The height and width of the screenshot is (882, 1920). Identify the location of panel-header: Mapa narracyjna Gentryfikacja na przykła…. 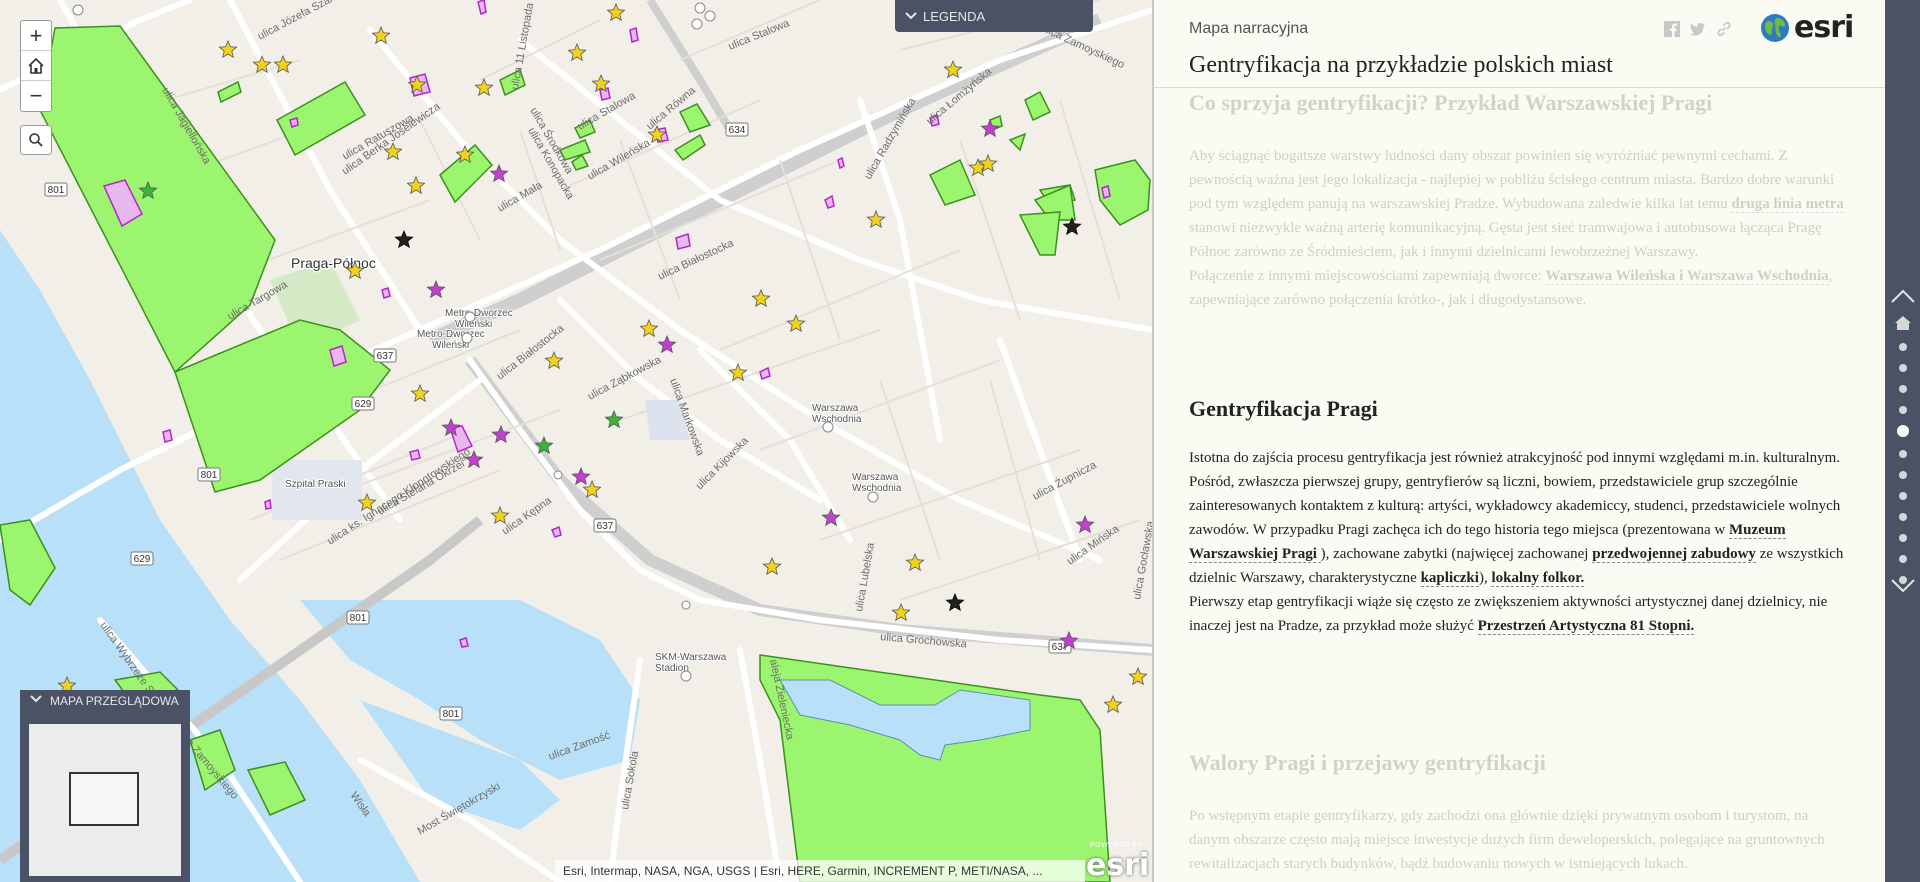
(1519, 44).